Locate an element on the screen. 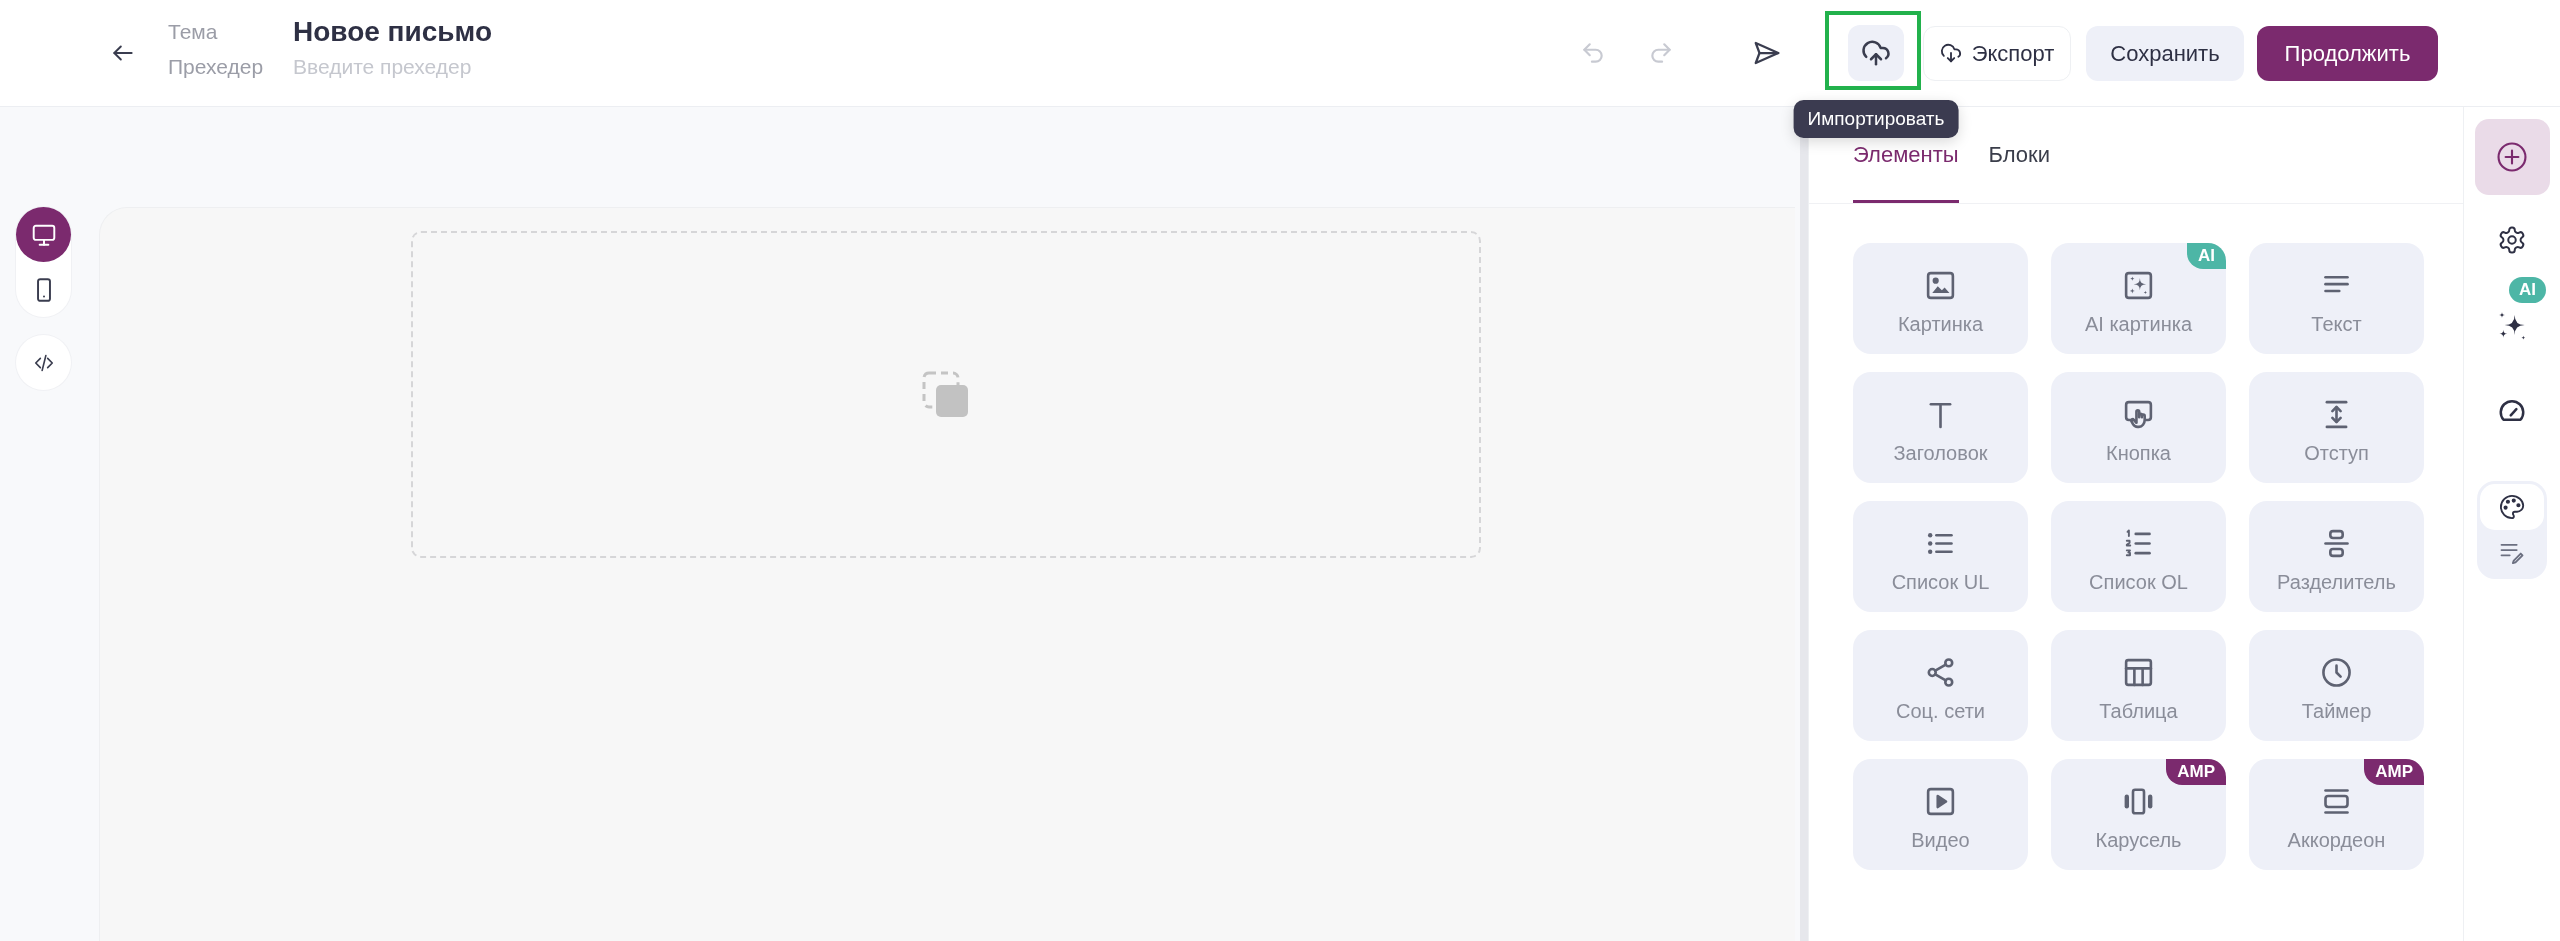  element-tile: Таблица is located at coordinates (2138, 685).